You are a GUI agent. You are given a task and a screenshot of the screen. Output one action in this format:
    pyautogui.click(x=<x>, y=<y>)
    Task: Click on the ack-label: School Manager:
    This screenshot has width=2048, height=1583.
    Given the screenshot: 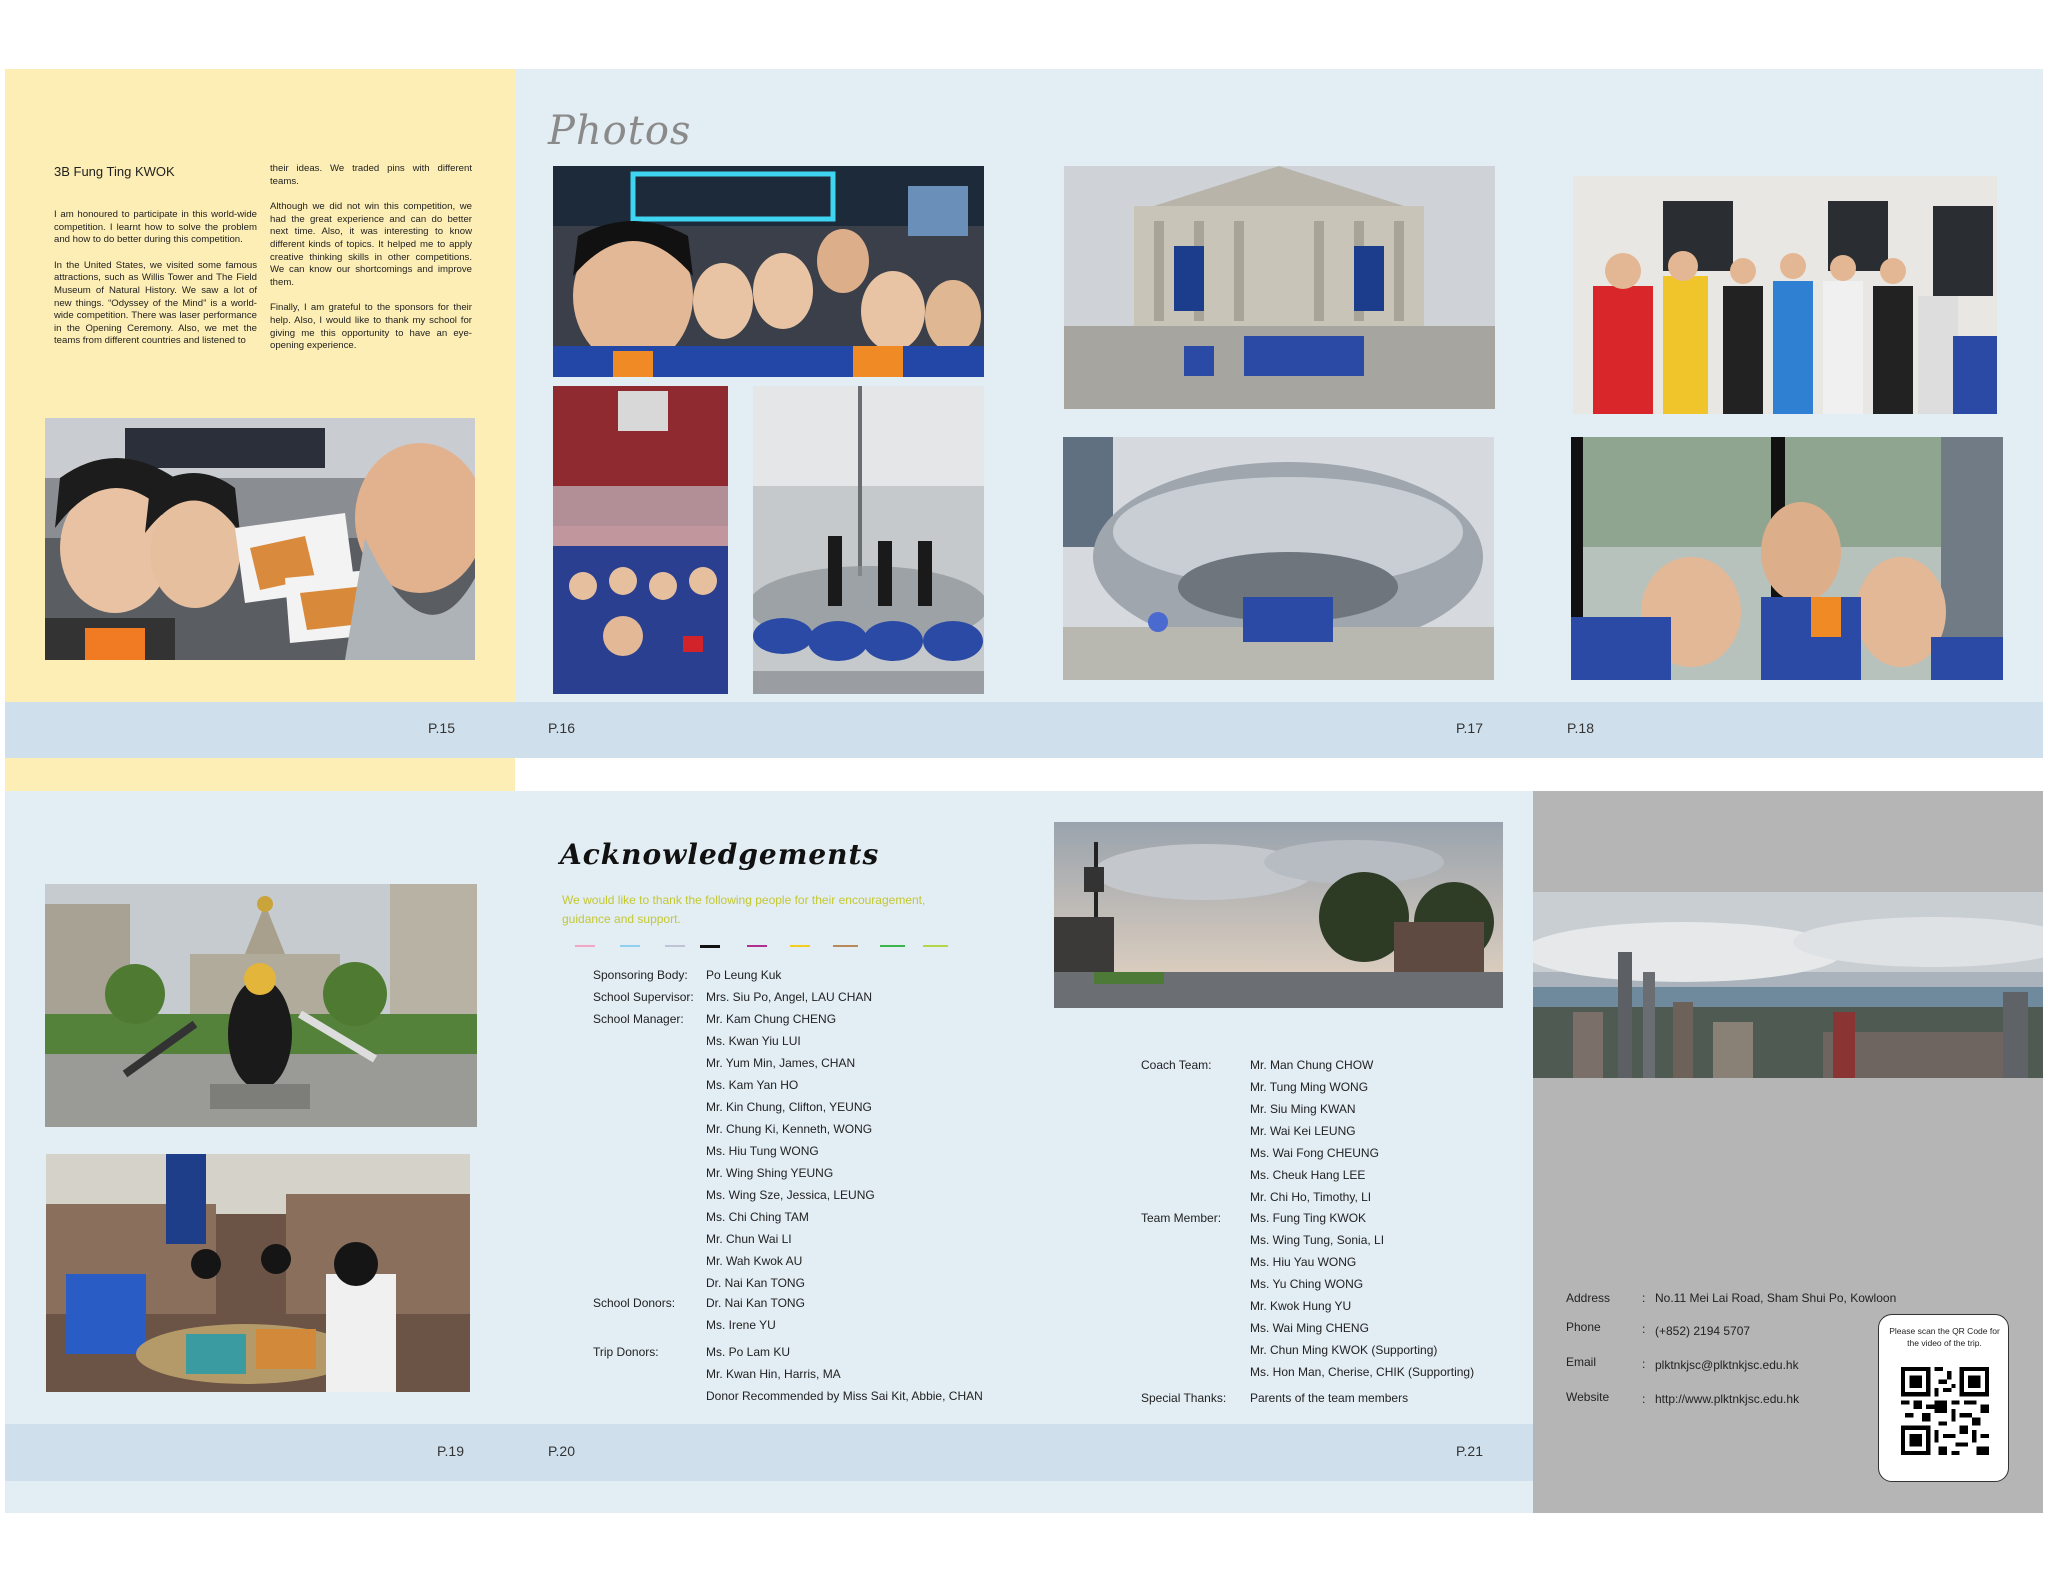 What is the action you would take?
    pyautogui.click(x=638, y=1019)
    